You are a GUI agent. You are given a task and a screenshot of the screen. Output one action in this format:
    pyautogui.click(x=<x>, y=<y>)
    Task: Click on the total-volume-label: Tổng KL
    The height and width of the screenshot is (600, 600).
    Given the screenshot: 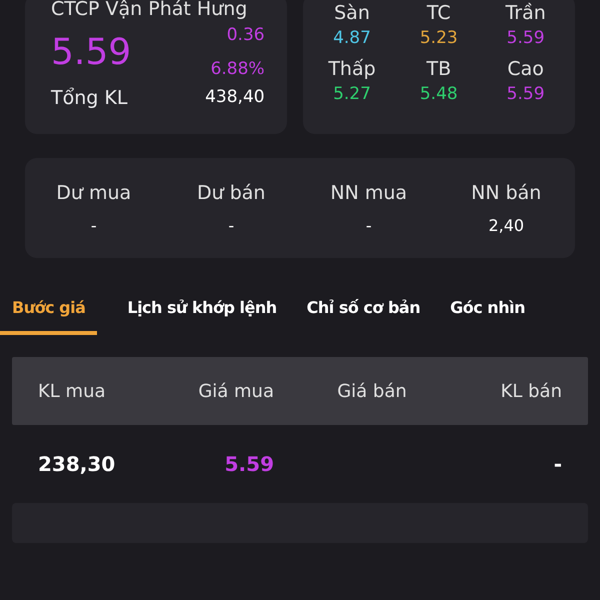 What is the action you would take?
    pyautogui.click(x=89, y=98)
    